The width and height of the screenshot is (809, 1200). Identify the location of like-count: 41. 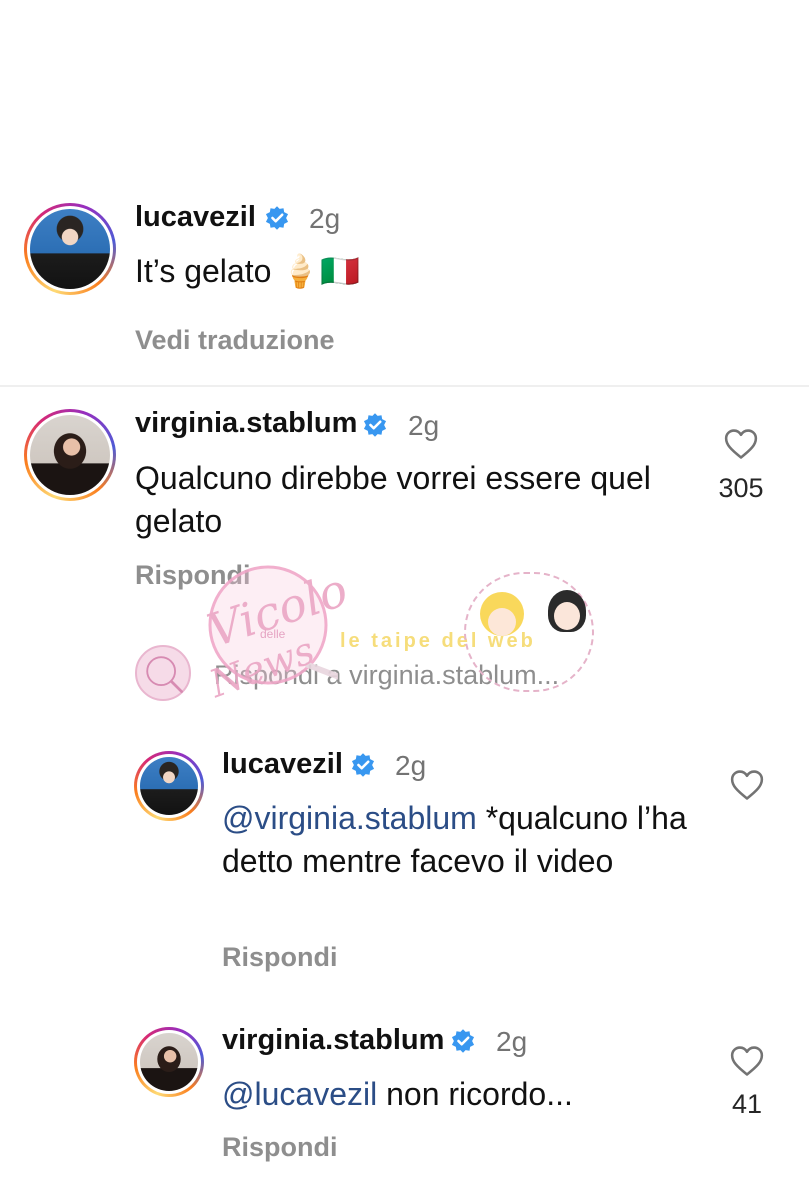
(747, 1104).